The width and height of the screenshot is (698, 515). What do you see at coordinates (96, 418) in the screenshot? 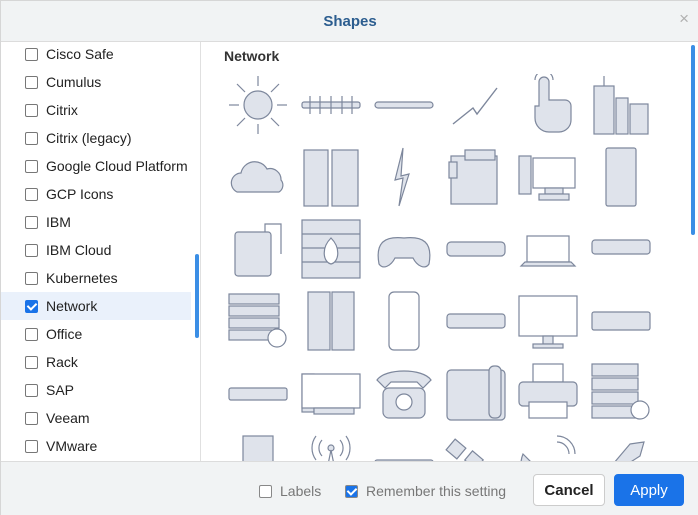
I see `library-item-veeam: Veeam` at bounding box center [96, 418].